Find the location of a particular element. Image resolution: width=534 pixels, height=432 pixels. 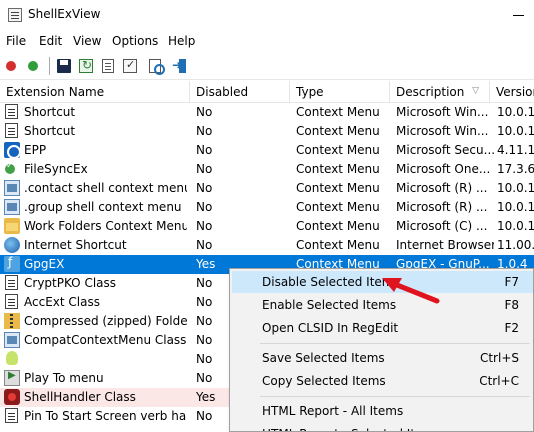

menu-item-label: Enable Selected Items is located at coordinates (329, 305).